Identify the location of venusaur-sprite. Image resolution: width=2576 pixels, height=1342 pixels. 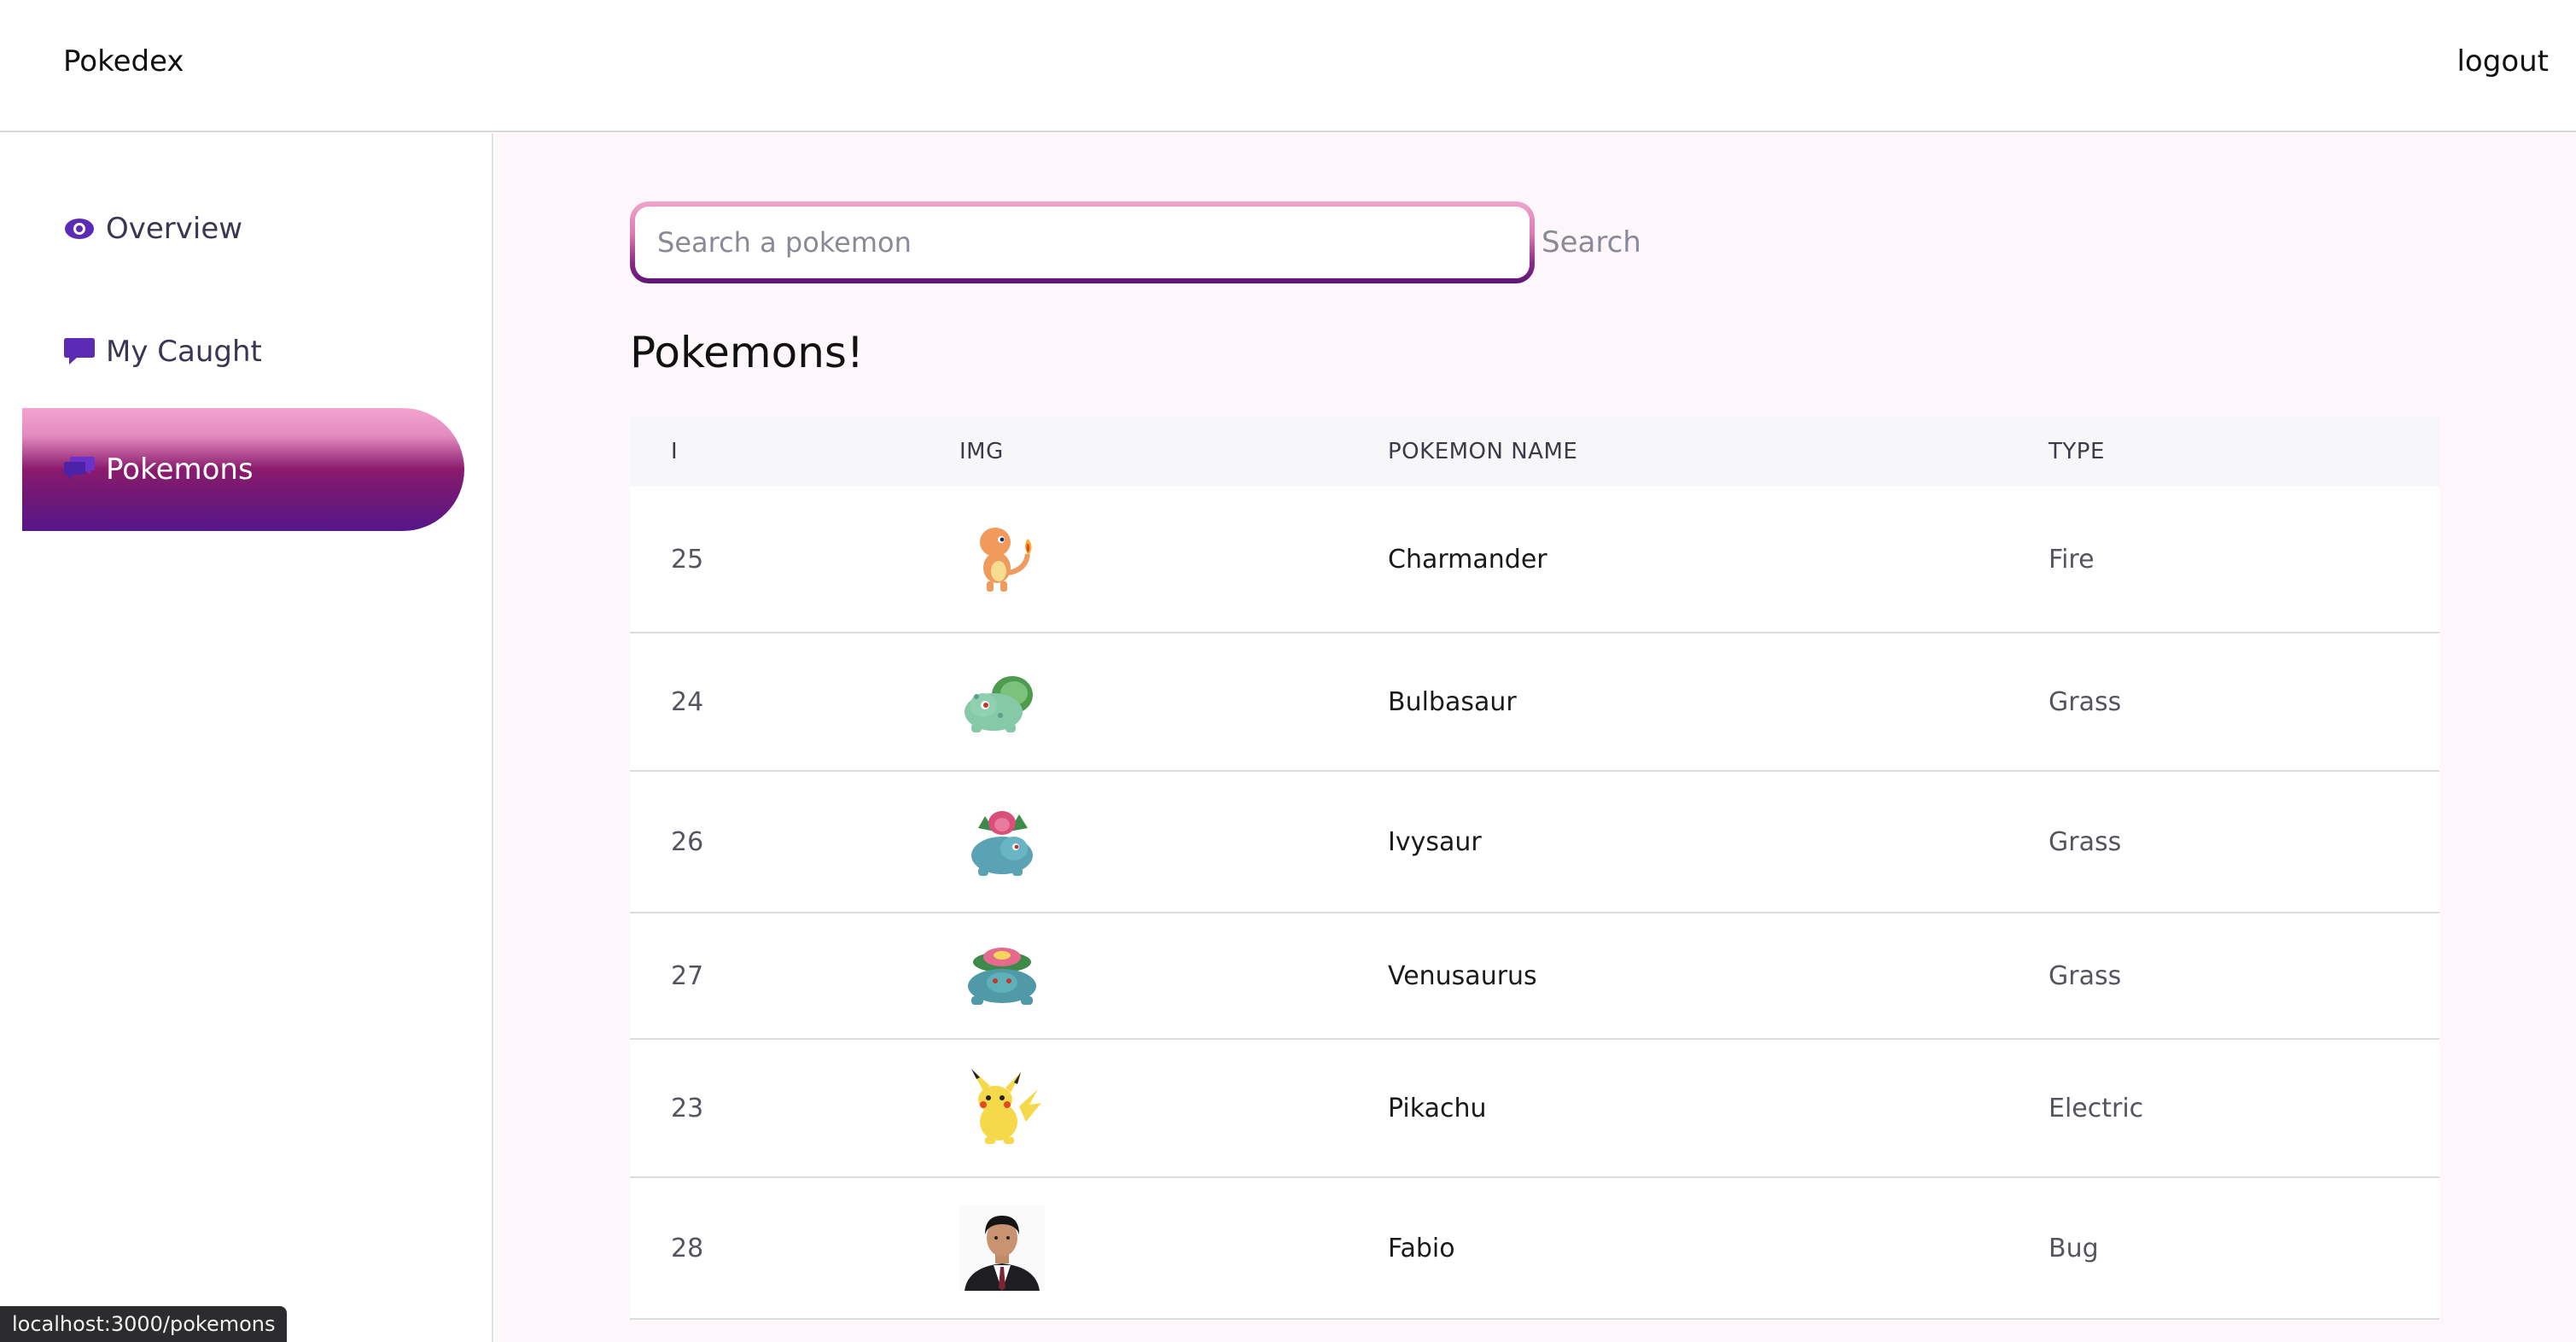
(1173, 975).